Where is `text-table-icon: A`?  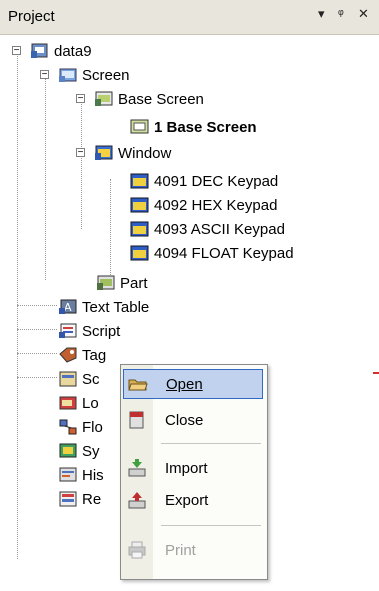
text-table-icon: A is located at coordinates (68, 307).